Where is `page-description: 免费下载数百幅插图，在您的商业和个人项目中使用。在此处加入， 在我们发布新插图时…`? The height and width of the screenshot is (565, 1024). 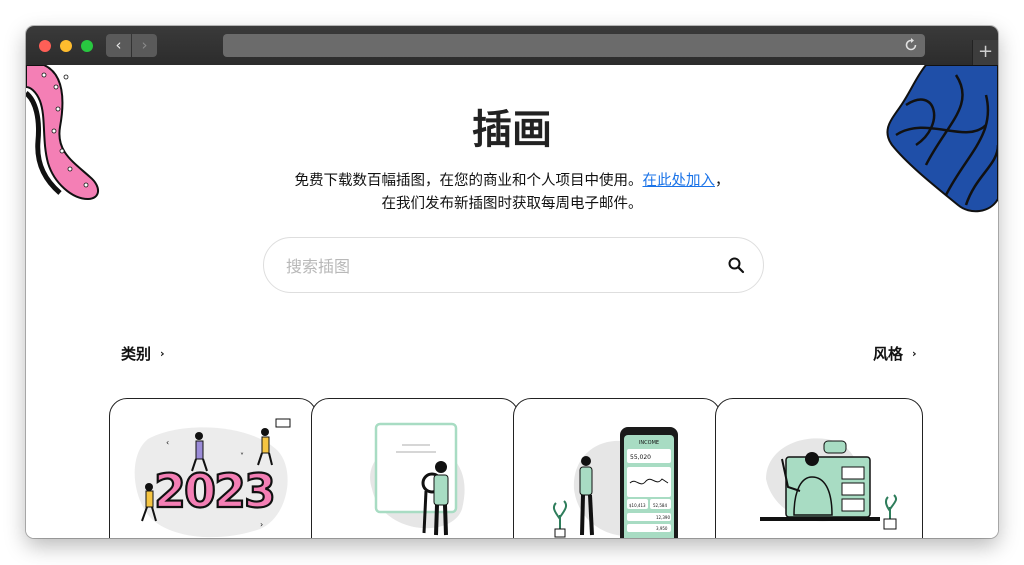 page-description: 免费下载数百幅插图，在您的商业和个人项目中使用。在此处加入， 在我们发布新插图时… is located at coordinates (512, 193).